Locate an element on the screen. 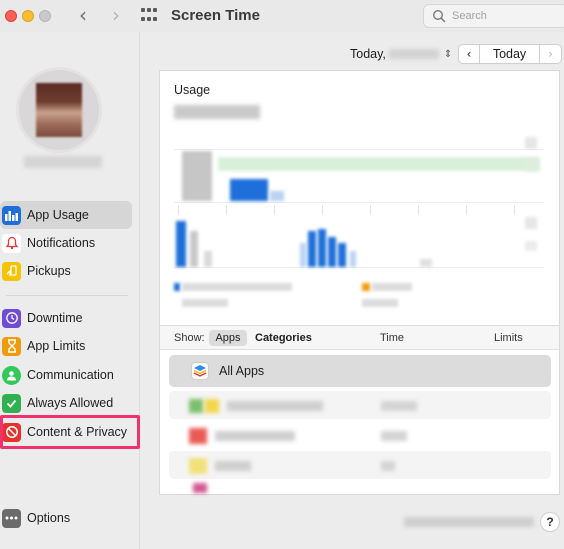  sidebar-item-options: Options is located at coordinates (66, 518).